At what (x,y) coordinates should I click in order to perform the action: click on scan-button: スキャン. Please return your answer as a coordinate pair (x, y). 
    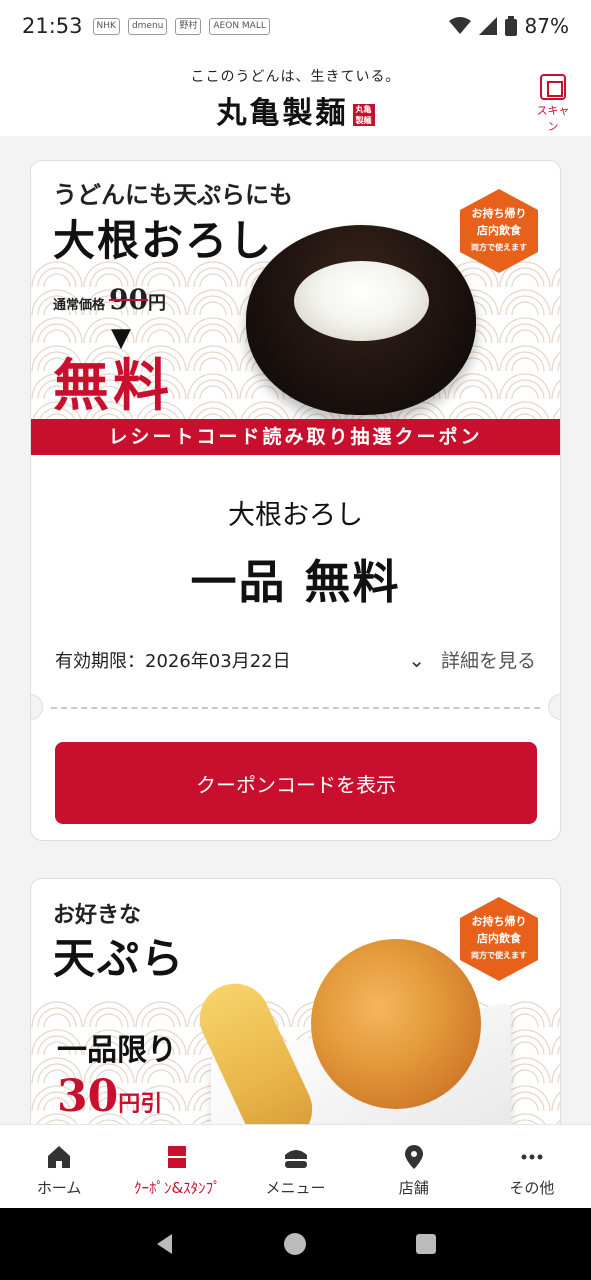
    Looking at the image, I should click on (553, 104).